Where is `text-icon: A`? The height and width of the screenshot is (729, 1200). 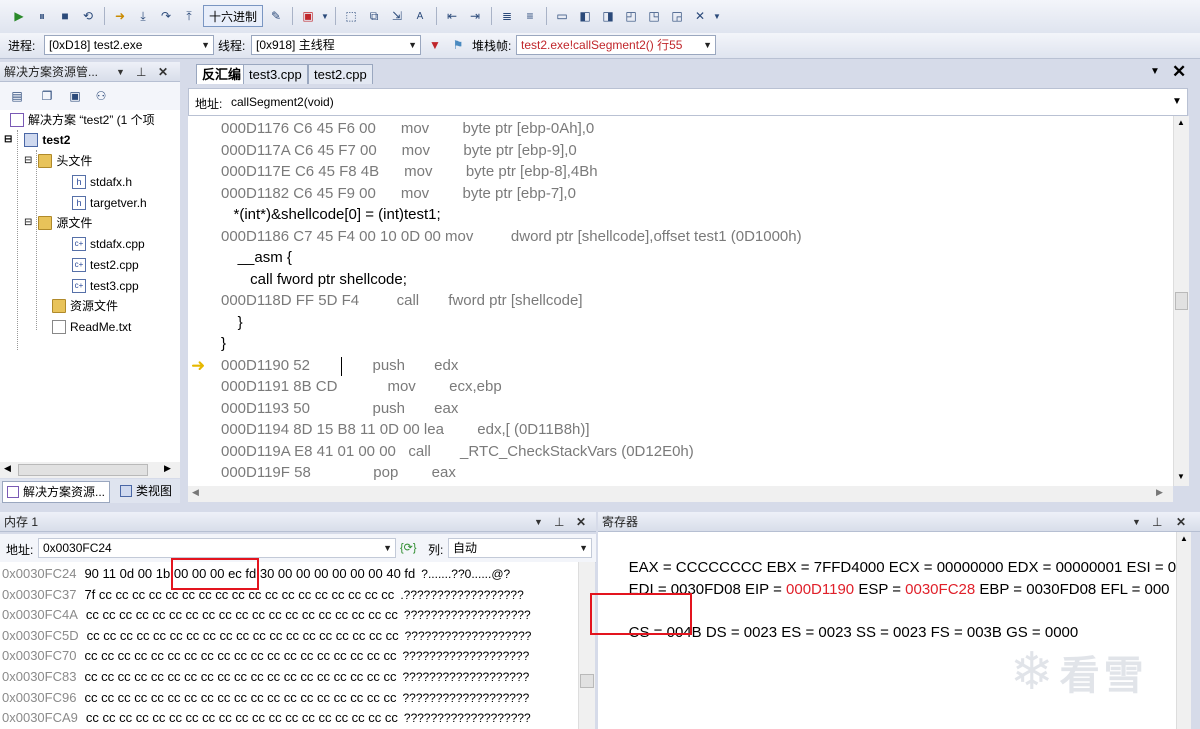
text-icon: A is located at coordinates (420, 16).